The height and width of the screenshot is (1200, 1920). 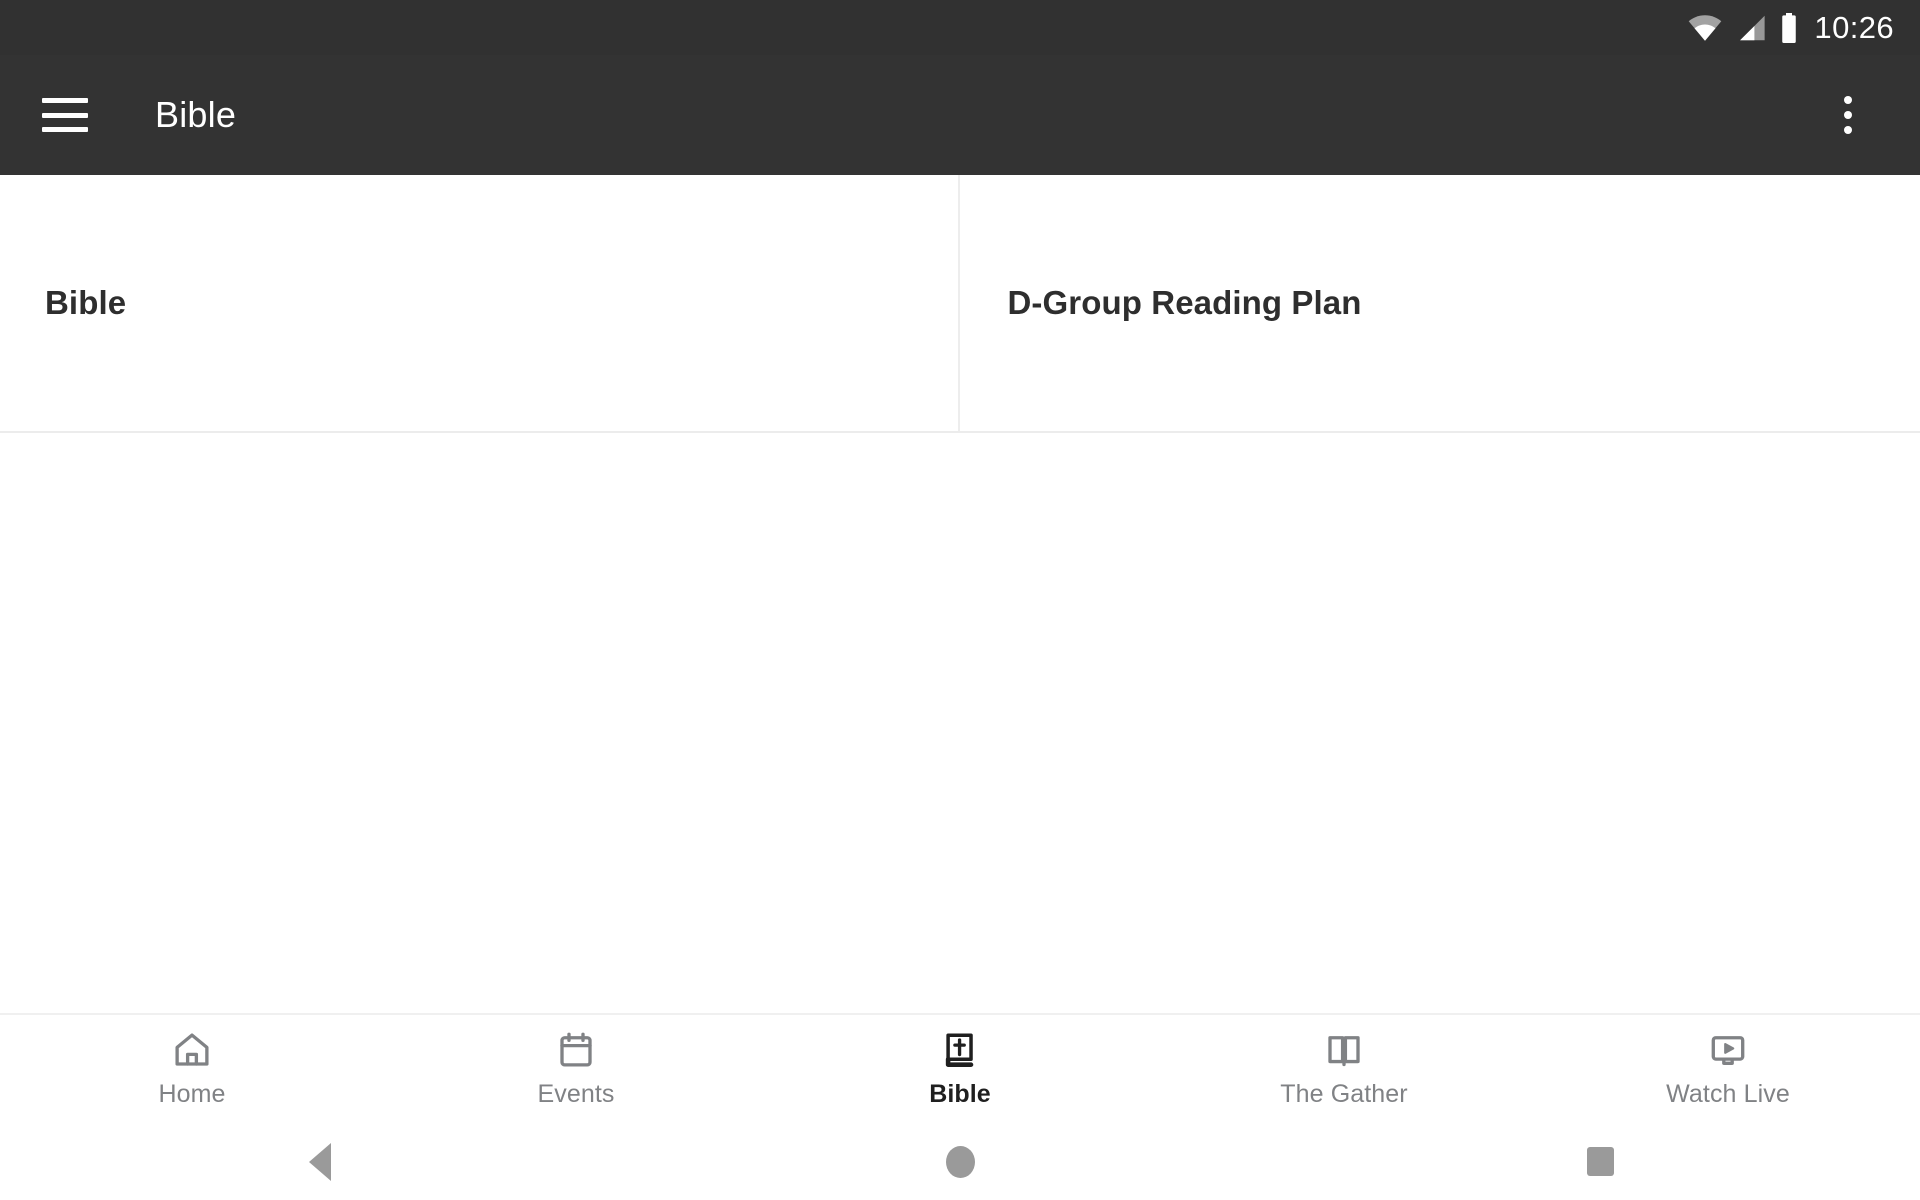 What do you see at coordinates (960, 27) in the screenshot?
I see `status-bar: 10:26` at bounding box center [960, 27].